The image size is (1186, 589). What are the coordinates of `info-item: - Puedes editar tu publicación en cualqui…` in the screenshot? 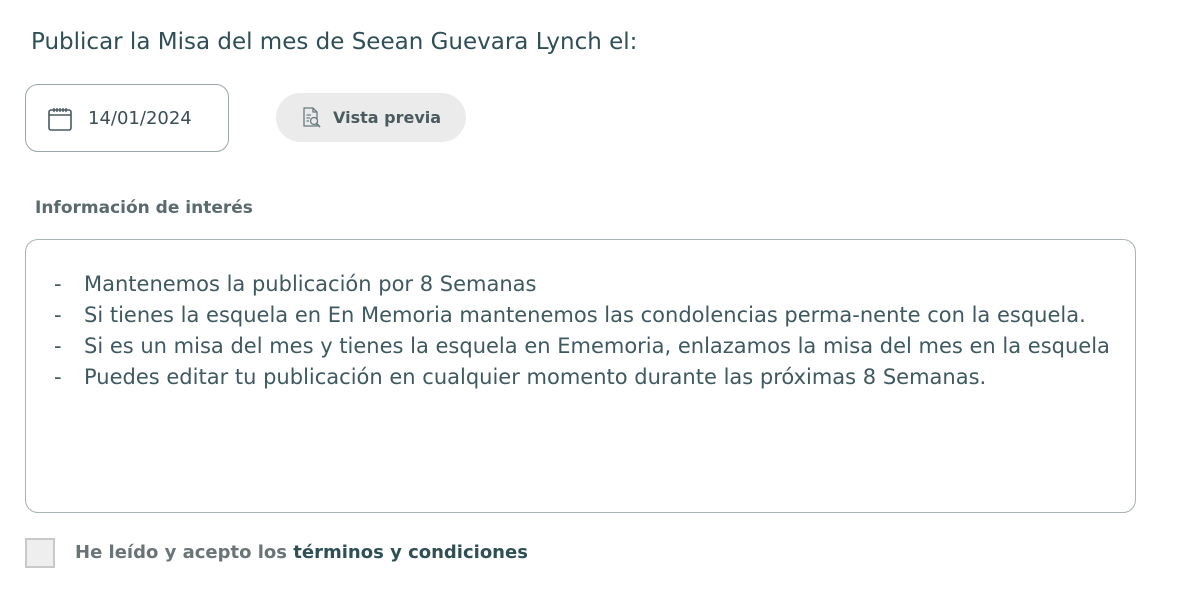 It's located at (584, 377).